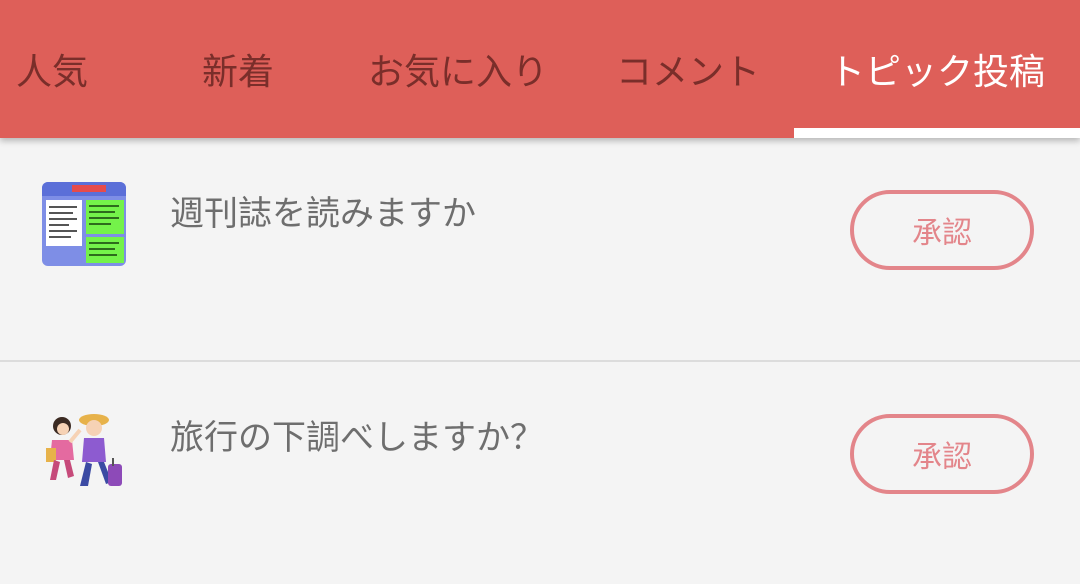 Image resolution: width=1080 pixels, height=584 pixels. Describe the element at coordinates (458, 69) in the screenshot. I see `tab-favorites: お気に入り` at that location.